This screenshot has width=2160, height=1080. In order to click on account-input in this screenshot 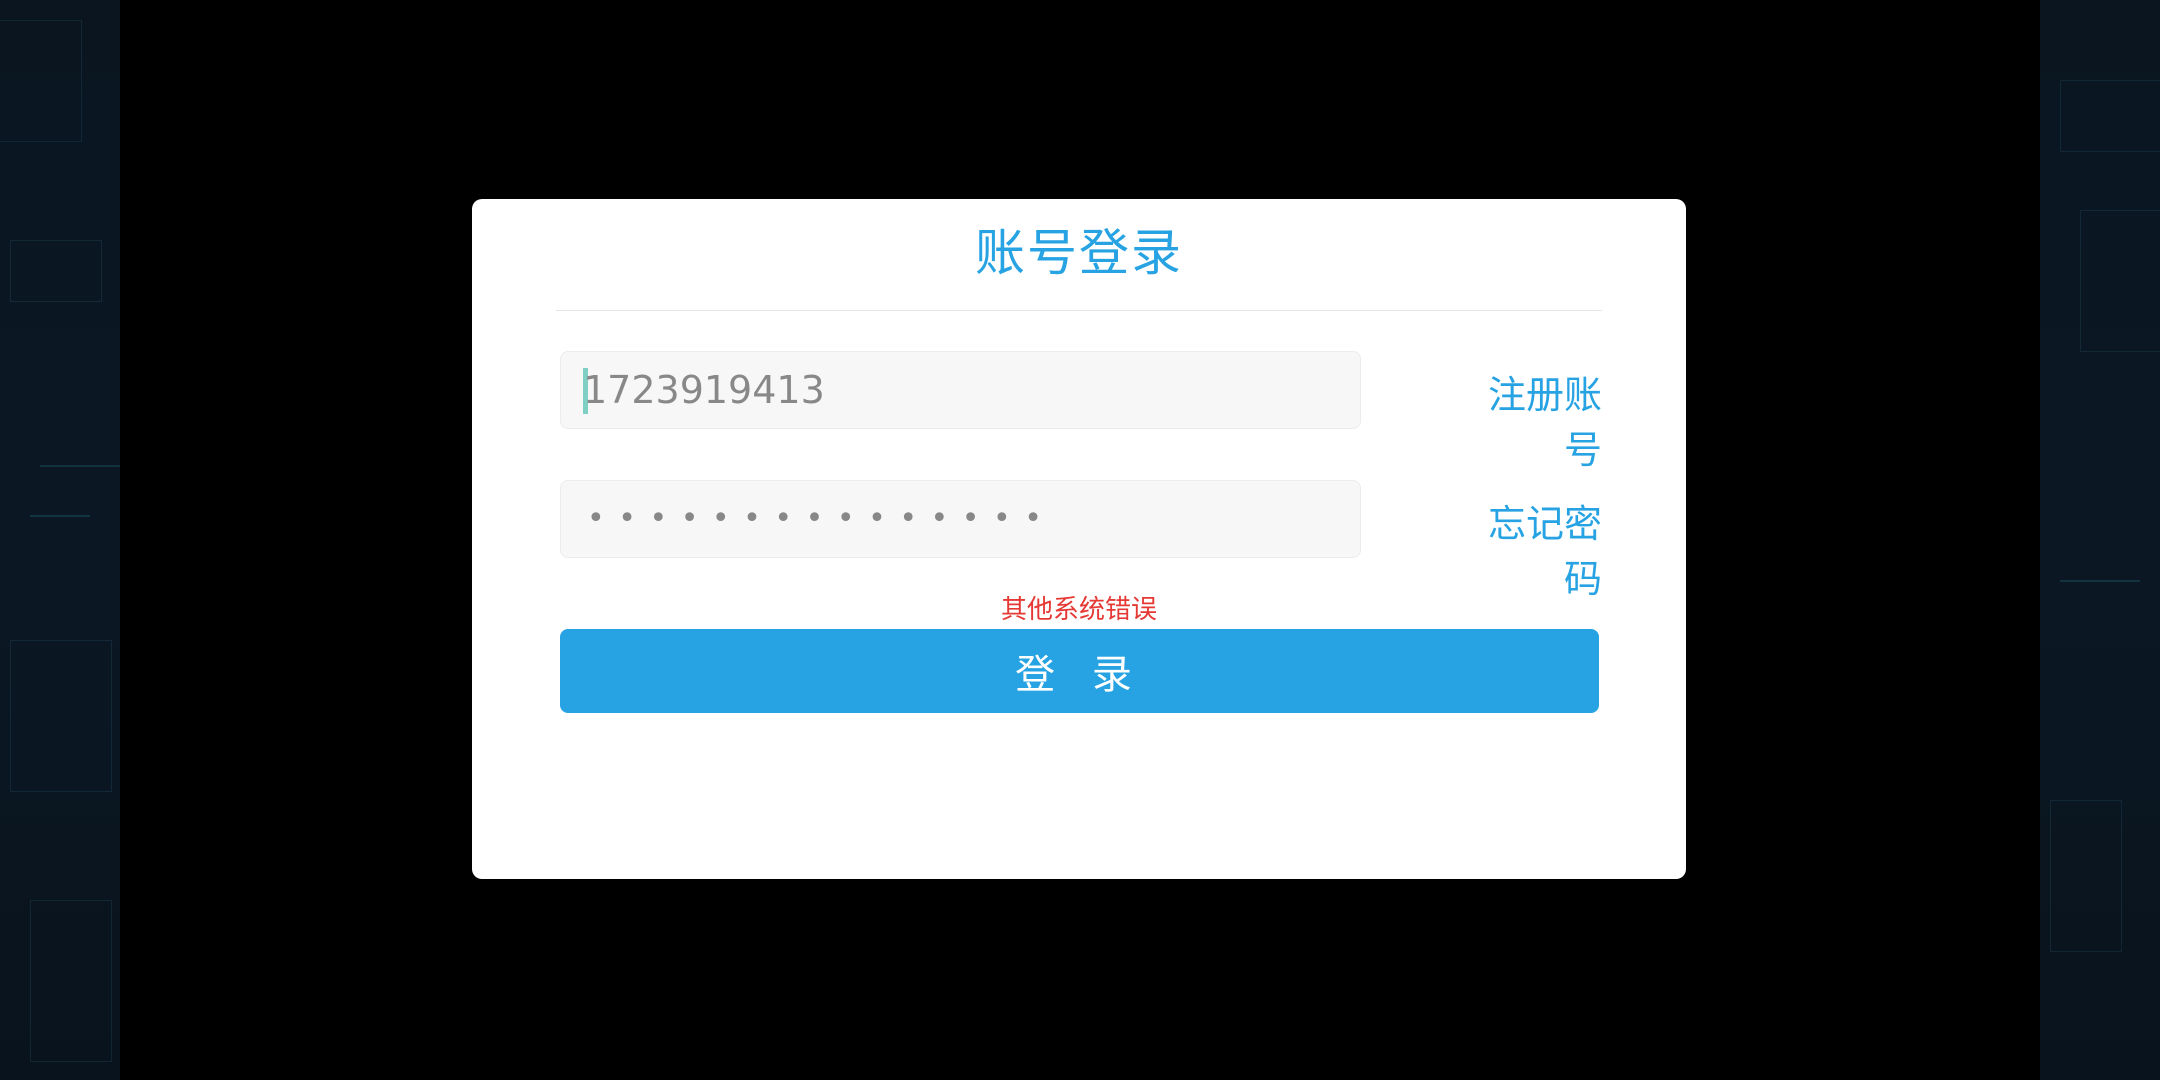, I will do `click(963, 390)`.